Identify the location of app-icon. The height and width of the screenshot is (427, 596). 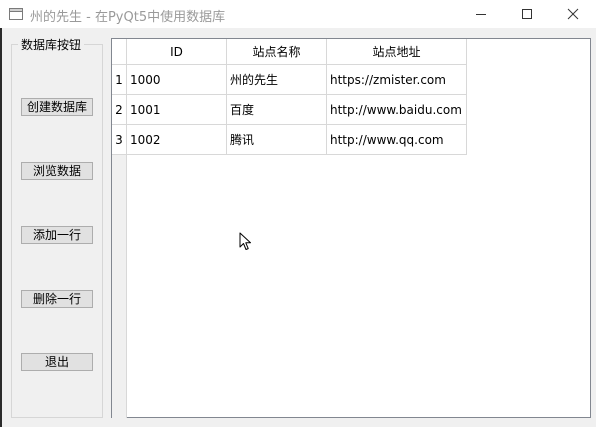
(16, 14).